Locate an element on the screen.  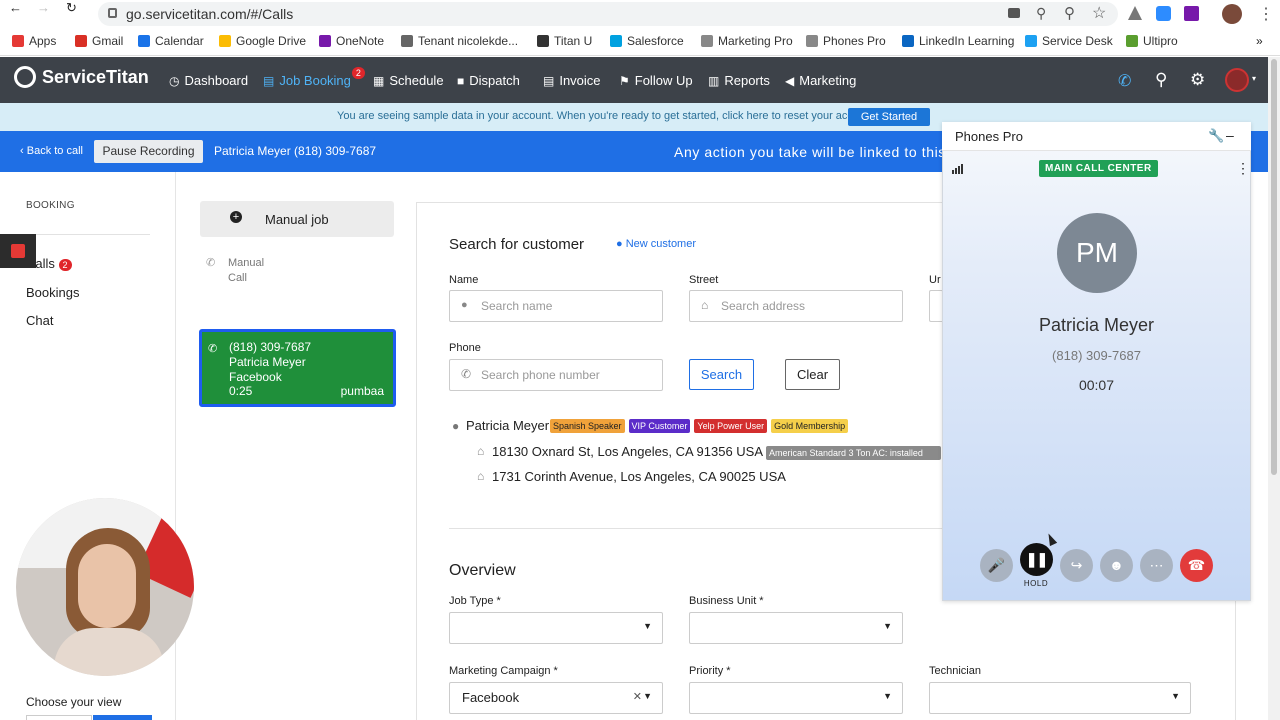
reload-icon: ↻ is located at coordinates (71, 8).